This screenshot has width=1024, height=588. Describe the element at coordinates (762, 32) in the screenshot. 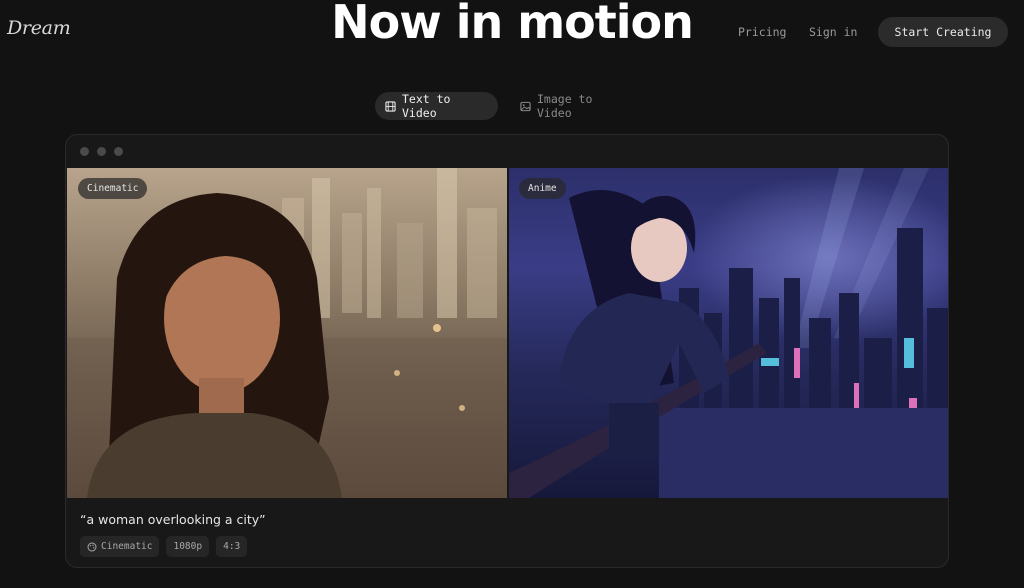

I see `nav-pricing-link: Pricing` at that location.